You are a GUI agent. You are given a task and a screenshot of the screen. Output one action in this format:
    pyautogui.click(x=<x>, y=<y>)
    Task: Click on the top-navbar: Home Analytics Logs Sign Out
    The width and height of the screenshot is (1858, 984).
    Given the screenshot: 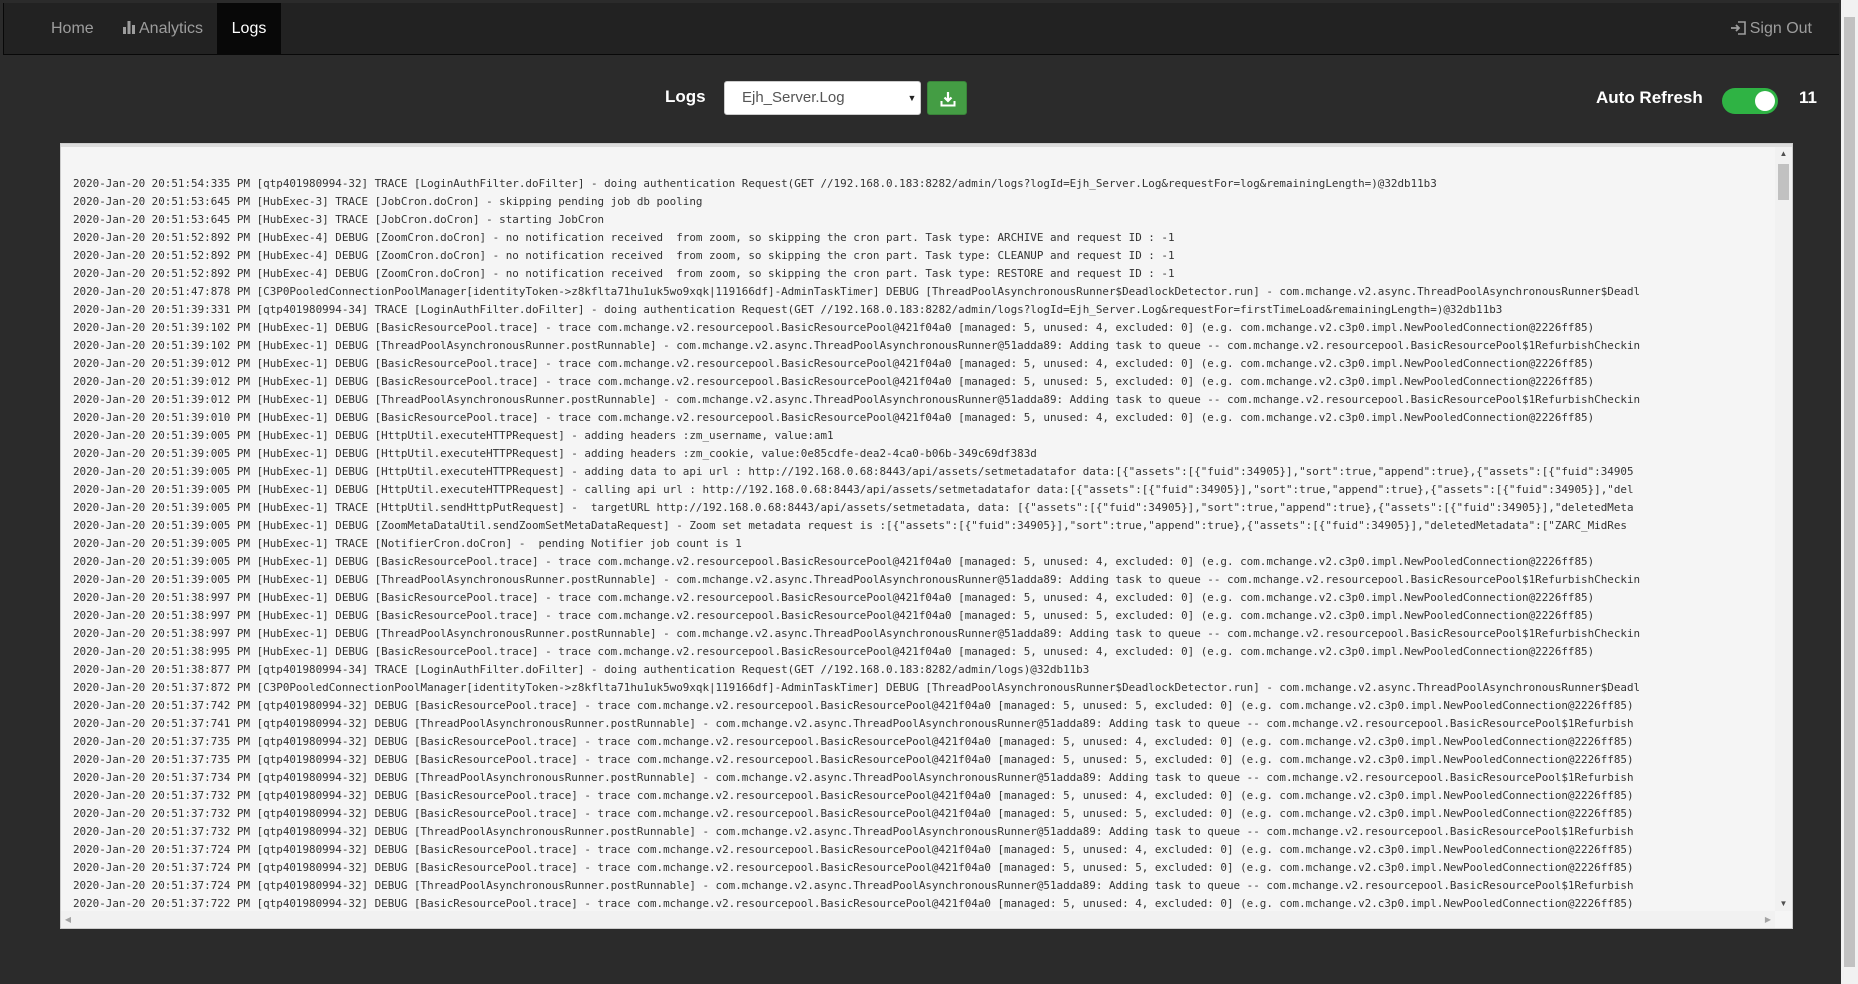 What is the action you would take?
    pyautogui.click(x=921, y=29)
    